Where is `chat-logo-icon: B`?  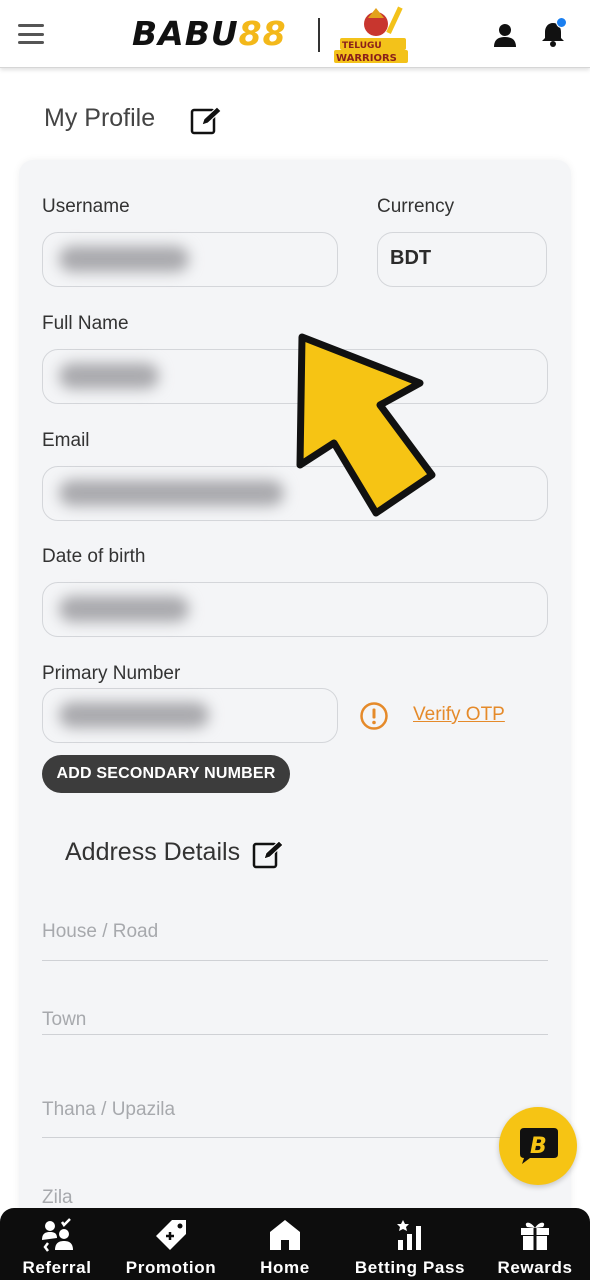 chat-logo-icon: B is located at coordinates (539, 1146).